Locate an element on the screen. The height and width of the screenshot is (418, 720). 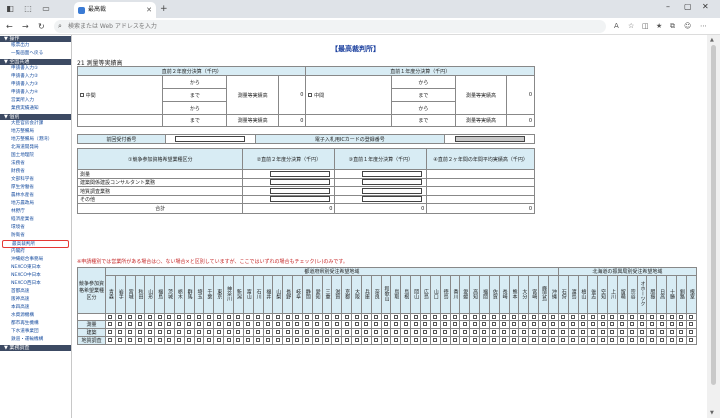
sidebar-item: 厚生労働省 is located at coordinates (35, 188).